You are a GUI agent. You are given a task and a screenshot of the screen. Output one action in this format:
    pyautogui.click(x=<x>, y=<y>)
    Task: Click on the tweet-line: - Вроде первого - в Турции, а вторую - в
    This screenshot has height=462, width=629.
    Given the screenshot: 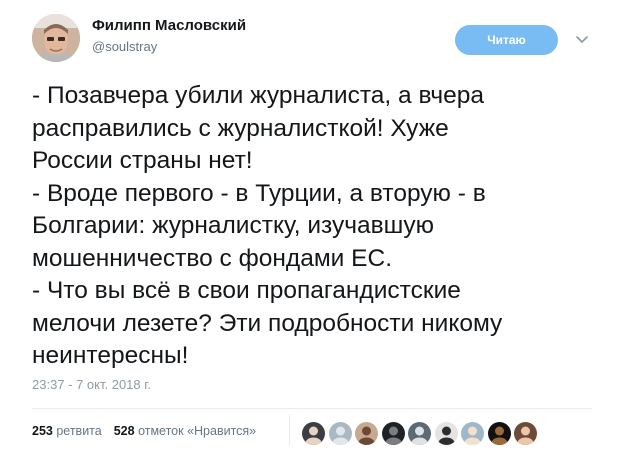 What is the action you would take?
    pyautogui.click(x=259, y=193)
    